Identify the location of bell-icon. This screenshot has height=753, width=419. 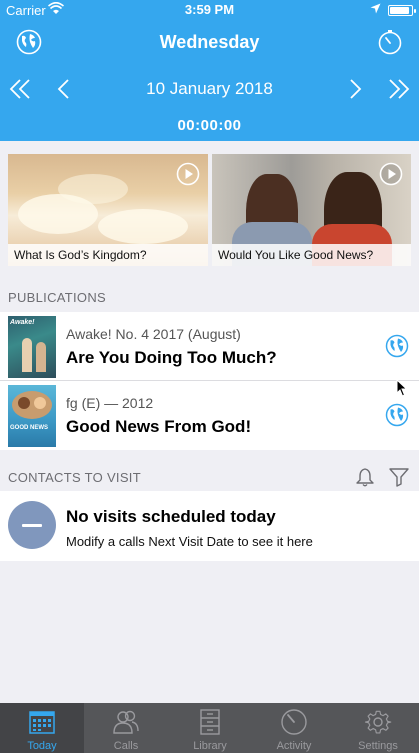
(365, 477).